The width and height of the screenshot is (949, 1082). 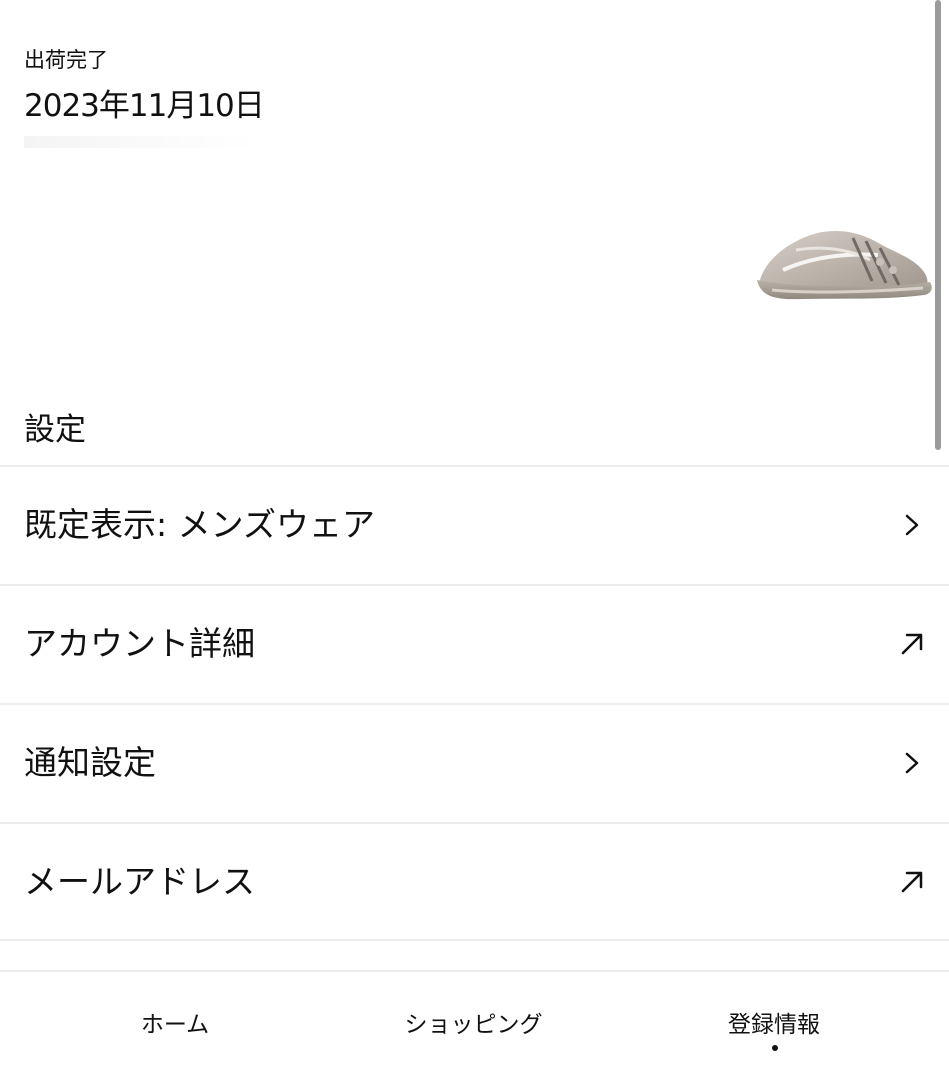 What do you see at coordinates (774, 1025) in the screenshot?
I see `nav-account: 登録情報` at bounding box center [774, 1025].